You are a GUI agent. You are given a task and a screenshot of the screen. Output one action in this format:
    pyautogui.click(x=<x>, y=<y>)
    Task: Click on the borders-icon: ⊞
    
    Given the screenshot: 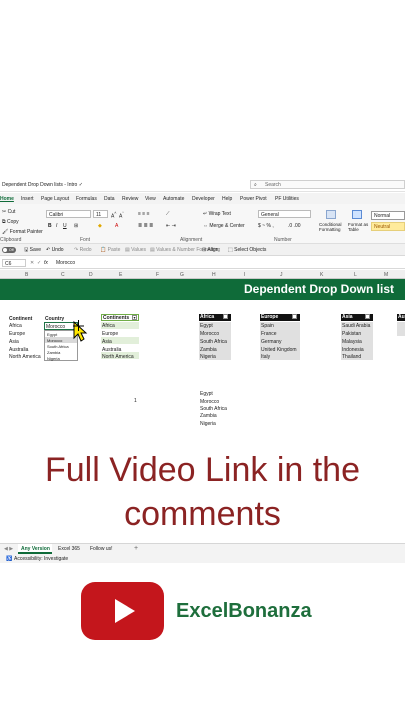 What is the action you would take?
    pyautogui.click(x=76, y=226)
    